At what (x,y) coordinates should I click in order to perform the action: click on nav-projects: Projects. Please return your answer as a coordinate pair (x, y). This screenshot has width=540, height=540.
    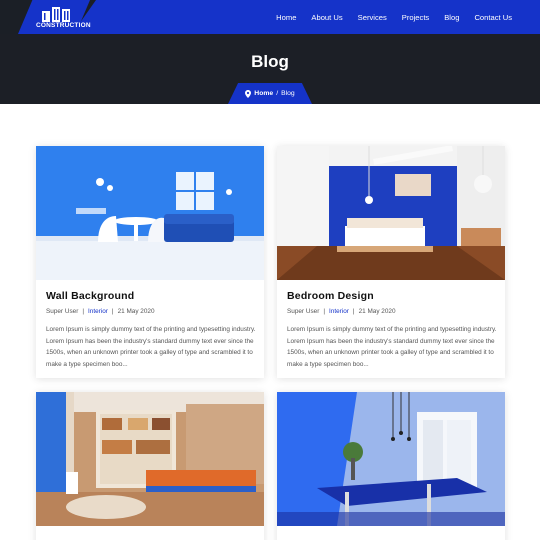
    Looking at the image, I should click on (415, 17).